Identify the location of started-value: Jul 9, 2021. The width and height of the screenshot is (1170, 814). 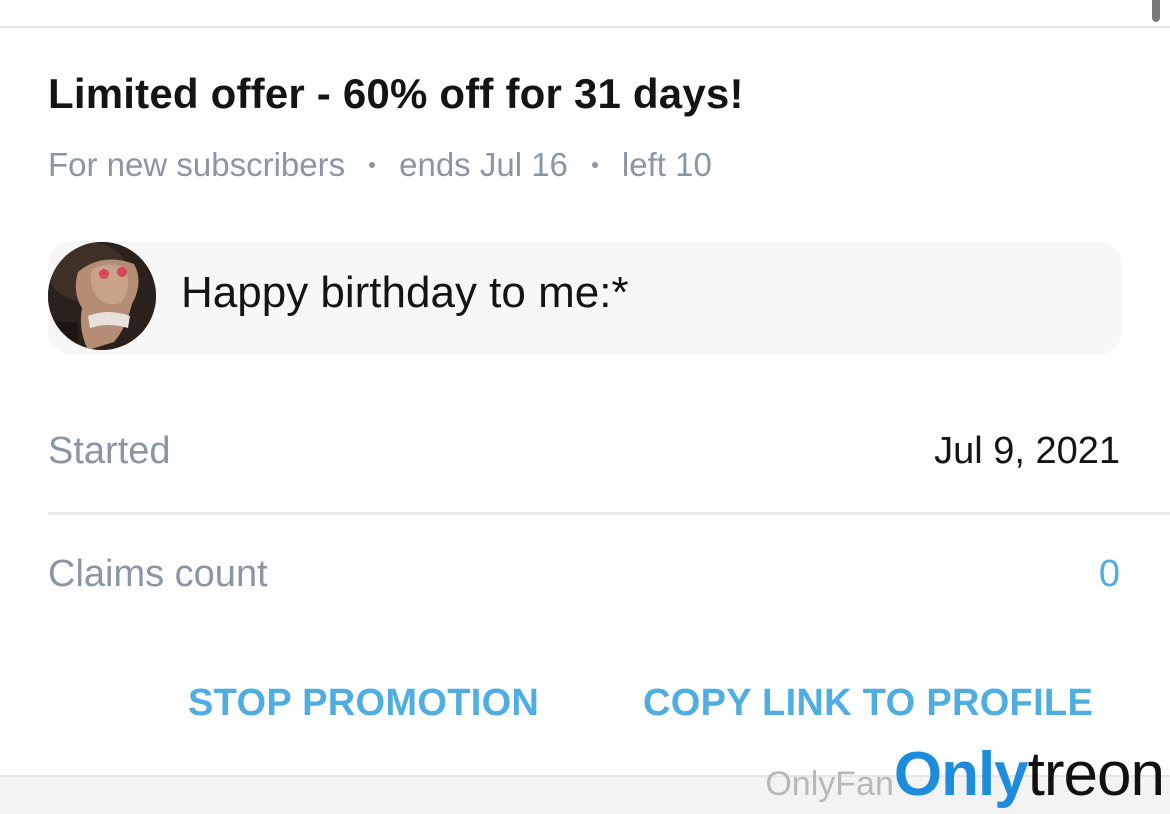
(1027, 451).